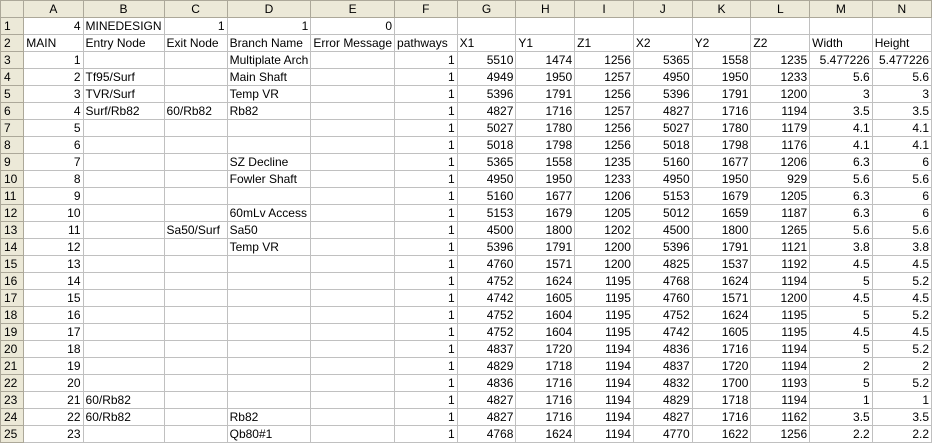 The height and width of the screenshot is (443, 932). What do you see at coordinates (195, 434) in the screenshot?
I see `cell-c25` at bounding box center [195, 434].